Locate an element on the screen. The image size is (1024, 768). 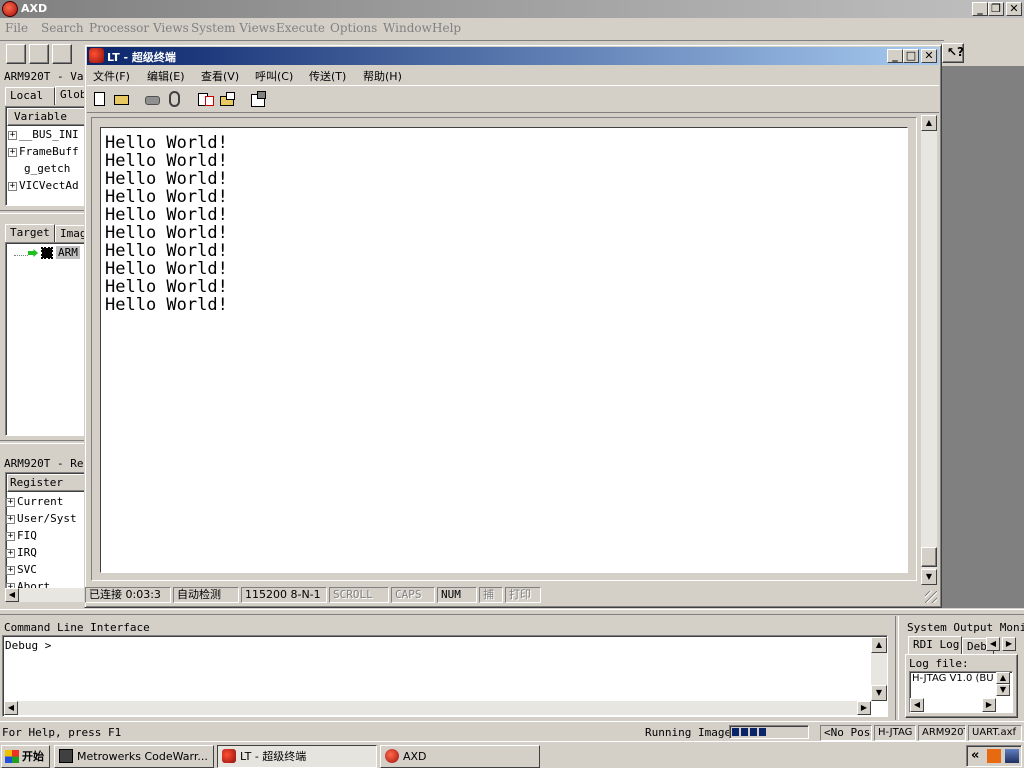
register-item: + IRQ is located at coordinates (21, 553).